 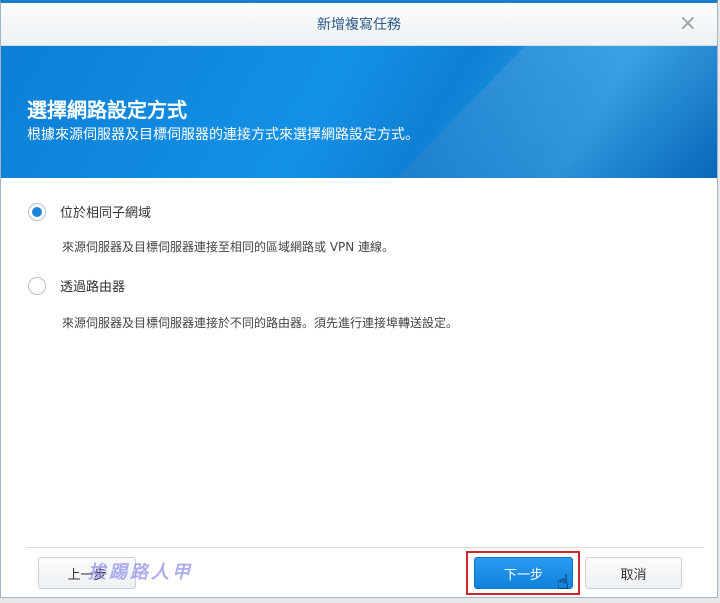 I want to click on title-bar: 新增複寫任務 ×, so click(x=359, y=24).